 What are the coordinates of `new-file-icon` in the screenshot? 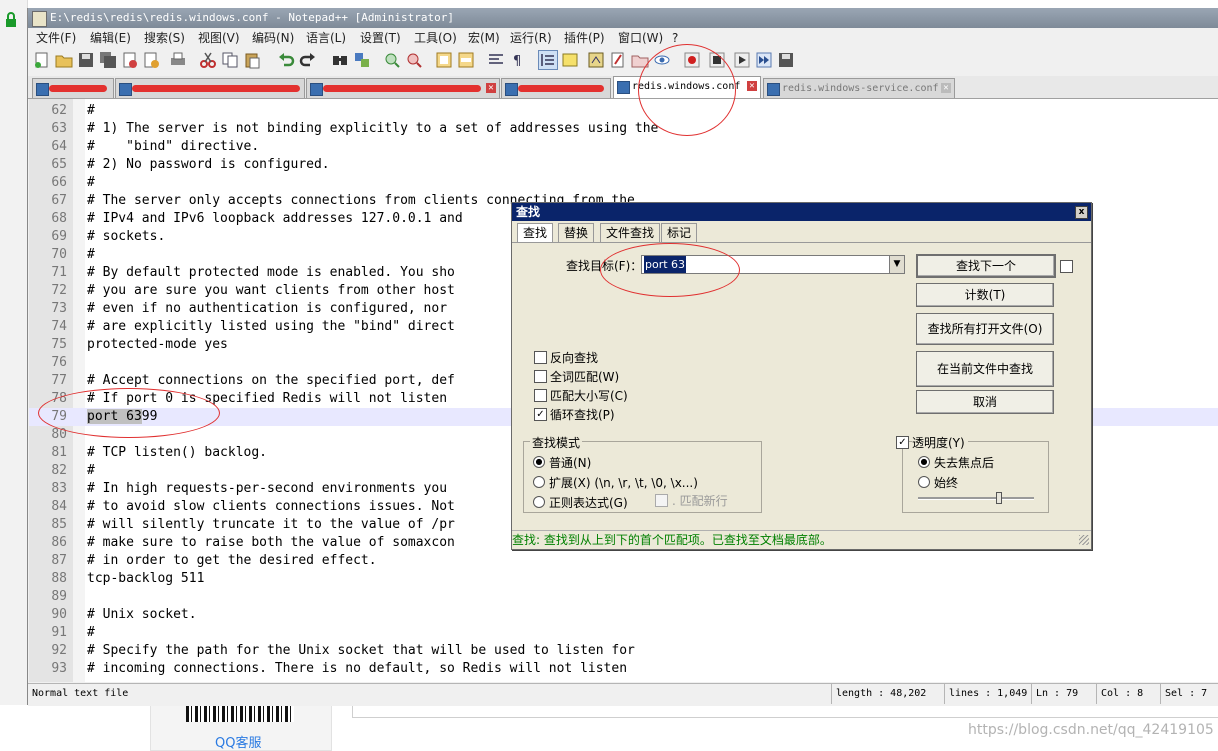 It's located at (42, 60).